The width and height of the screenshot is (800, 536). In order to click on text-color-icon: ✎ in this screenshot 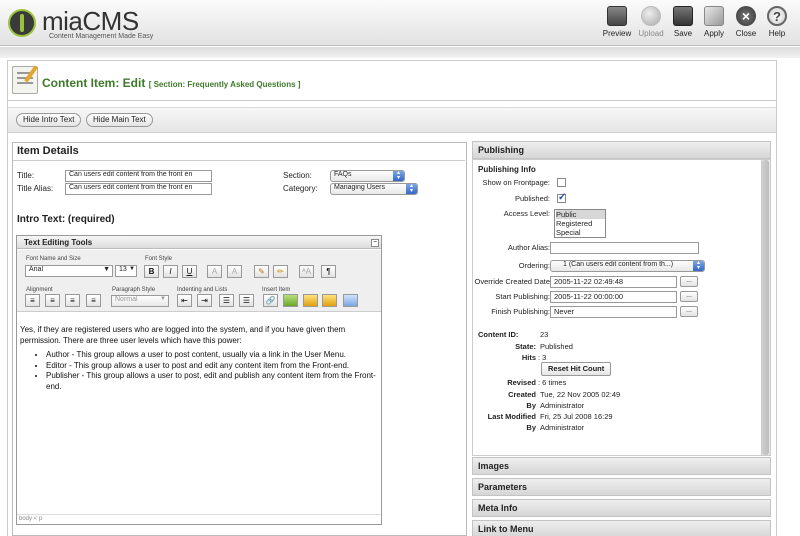, I will do `click(261, 271)`.